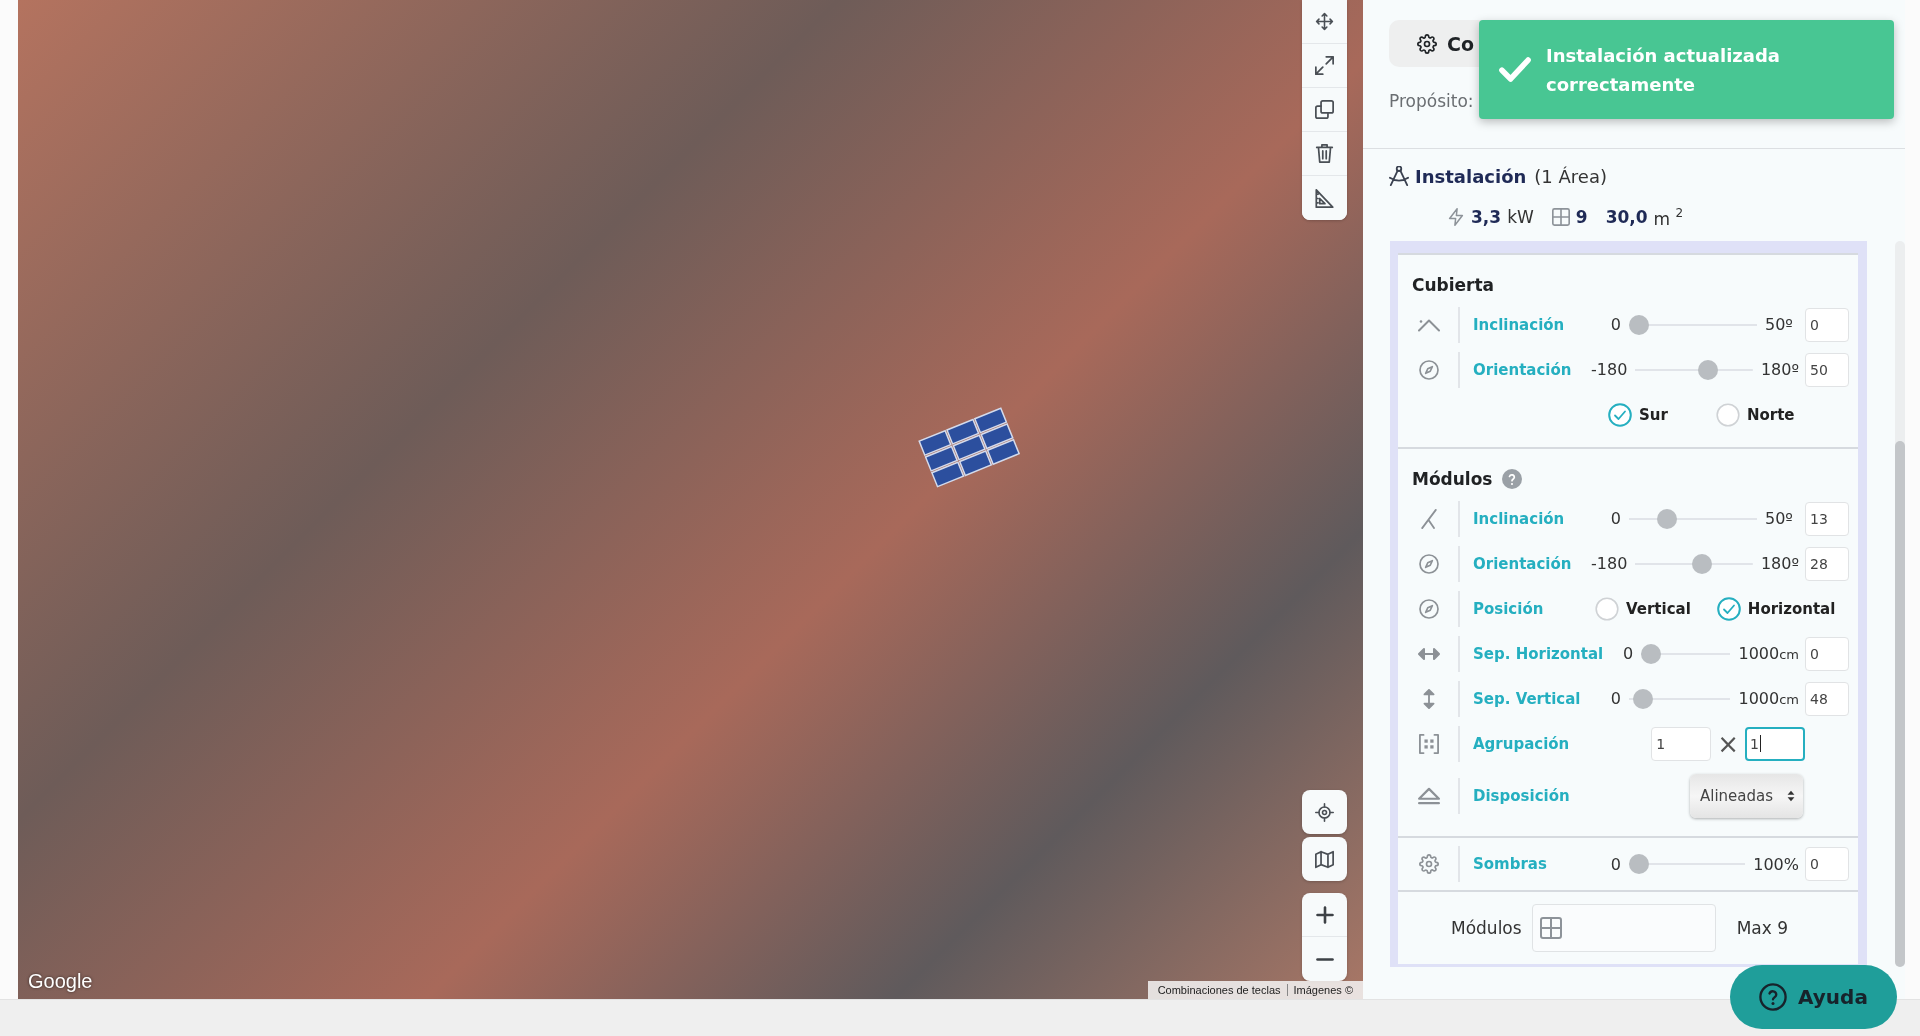  I want to click on drafting-compass-icon, so click(1399, 176).